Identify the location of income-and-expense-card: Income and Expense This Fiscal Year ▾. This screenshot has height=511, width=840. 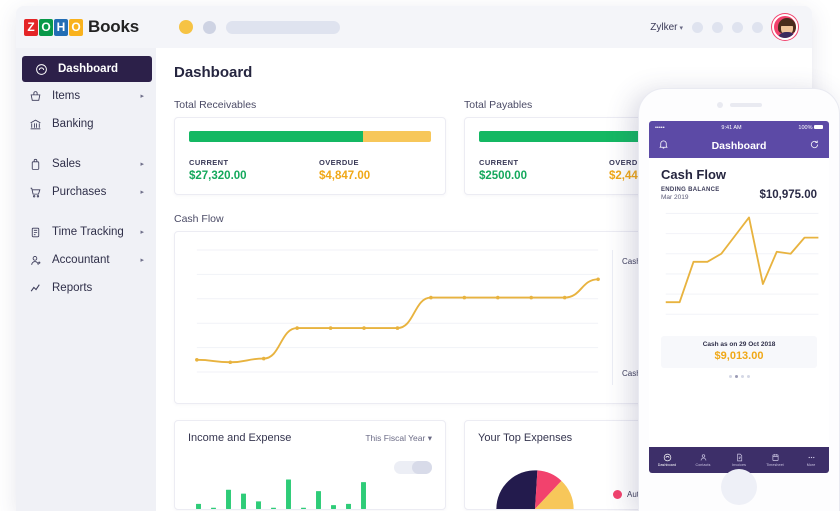
(310, 465).